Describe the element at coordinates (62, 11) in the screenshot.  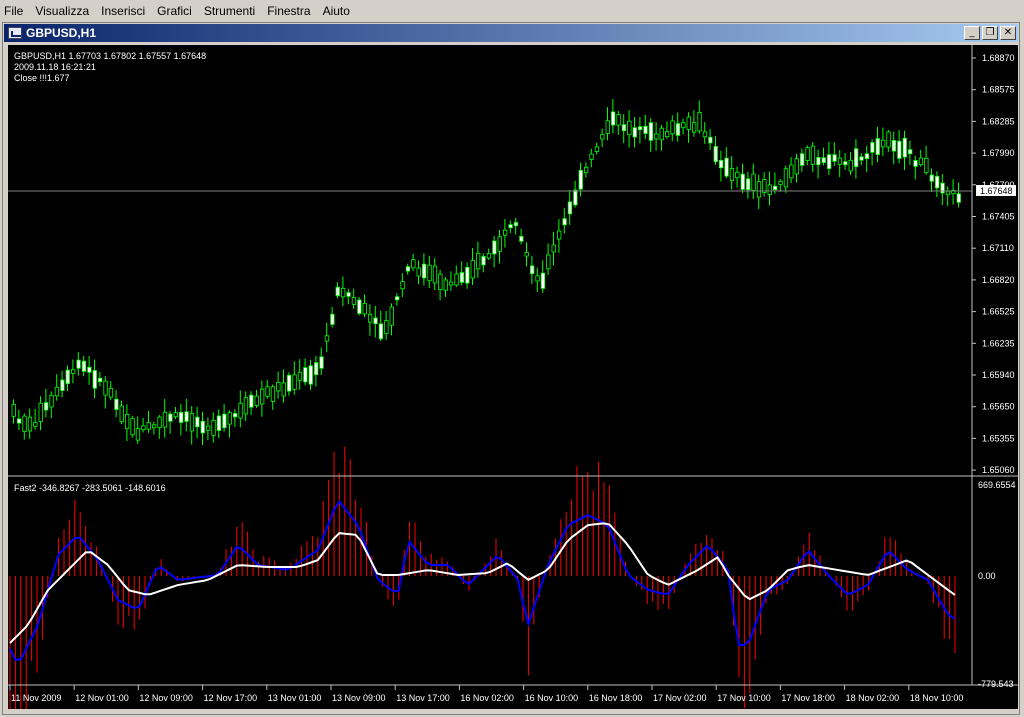
I see `menu-view: Visualizza` at that location.